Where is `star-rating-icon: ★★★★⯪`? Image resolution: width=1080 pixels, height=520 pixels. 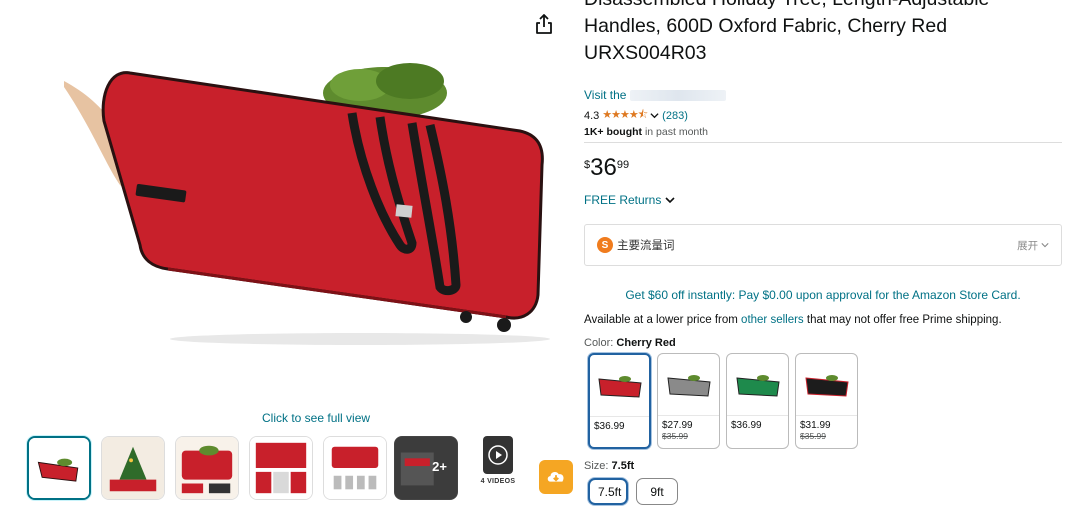
star-rating-icon: ★★★★⯪ is located at coordinates (625, 115).